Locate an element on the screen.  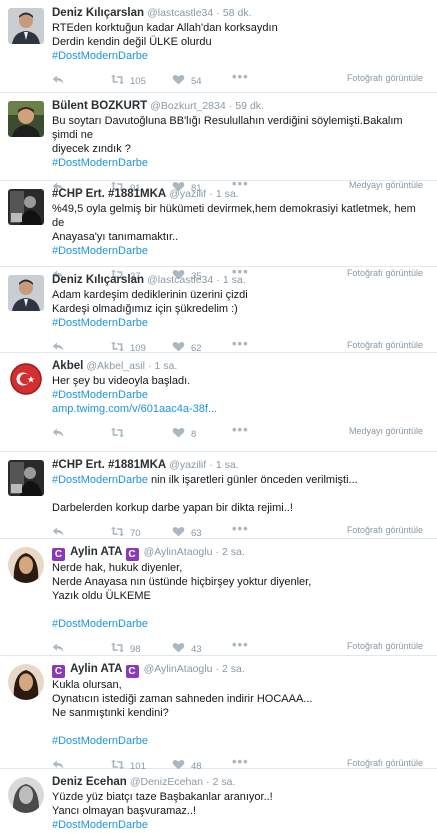
like-button: 8 is located at coordinates (184, 433).